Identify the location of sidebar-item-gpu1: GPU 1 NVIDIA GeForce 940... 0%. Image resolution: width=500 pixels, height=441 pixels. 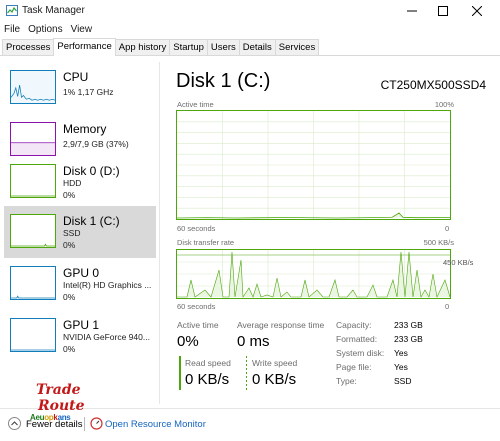
(80, 335).